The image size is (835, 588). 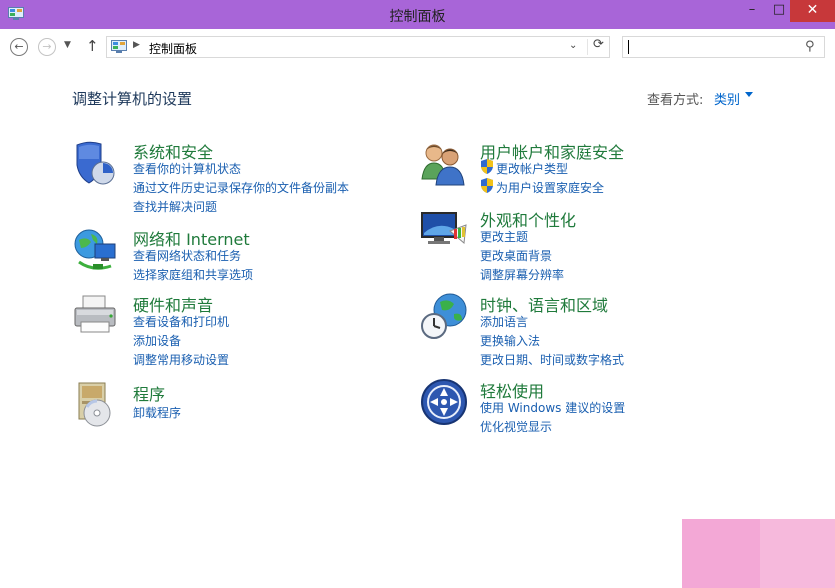 I want to click on breadcrumb-chevron-icon: ▶, so click(x=136, y=45).